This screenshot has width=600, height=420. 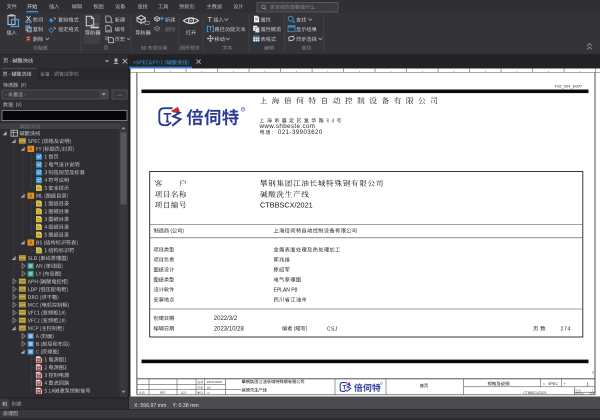 I want to click on svg-text: www.shbeste.com, so click(x=287, y=126).